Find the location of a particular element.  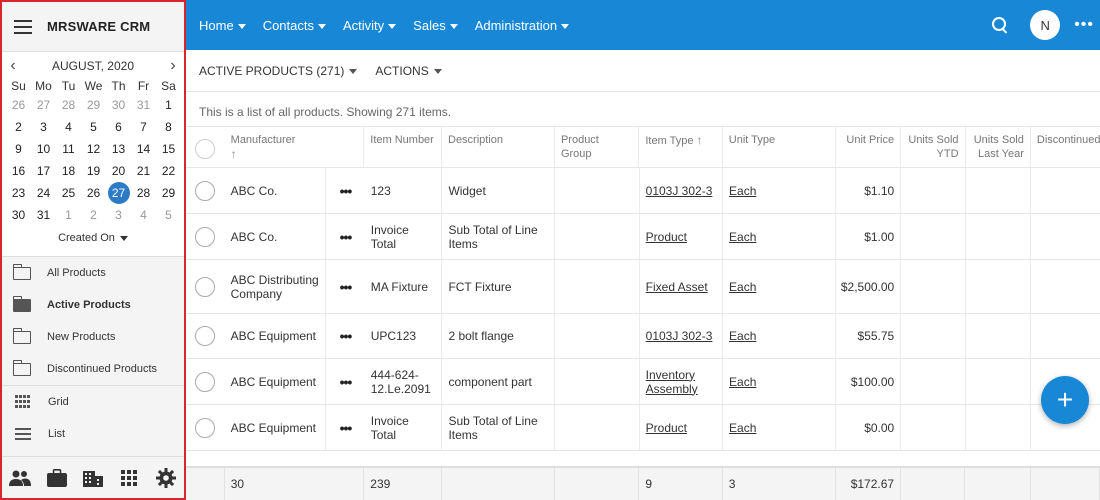

header-manufacturer: Manufacturer ↑ is located at coordinates (295, 147).